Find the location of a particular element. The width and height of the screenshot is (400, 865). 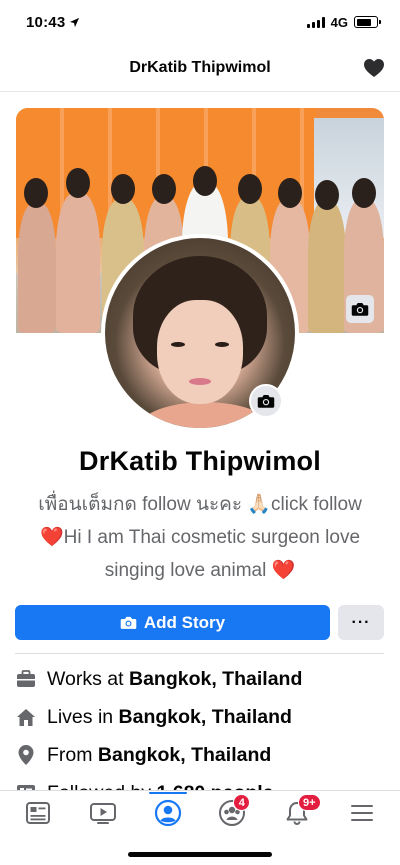

detail-followers: Followed by 1,680 people is located at coordinates (200, 782).